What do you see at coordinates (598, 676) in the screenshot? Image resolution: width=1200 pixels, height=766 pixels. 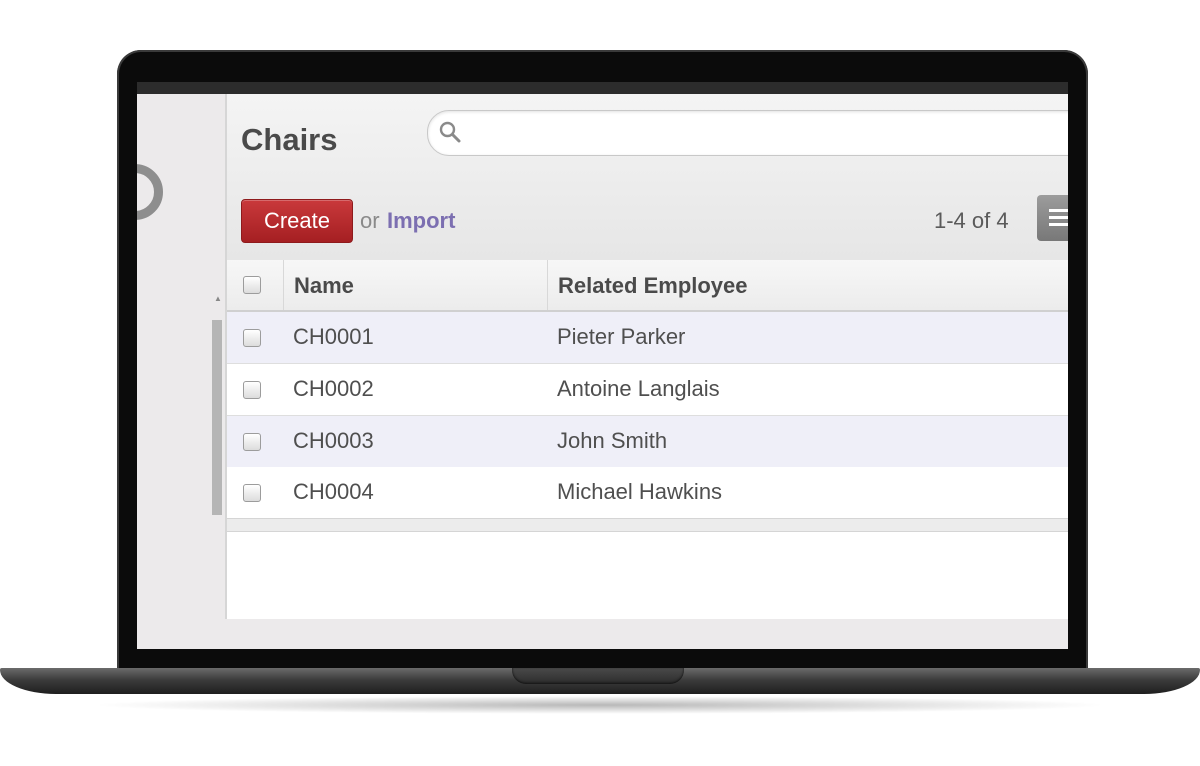 I see `laptop-hinge-notch` at bounding box center [598, 676].